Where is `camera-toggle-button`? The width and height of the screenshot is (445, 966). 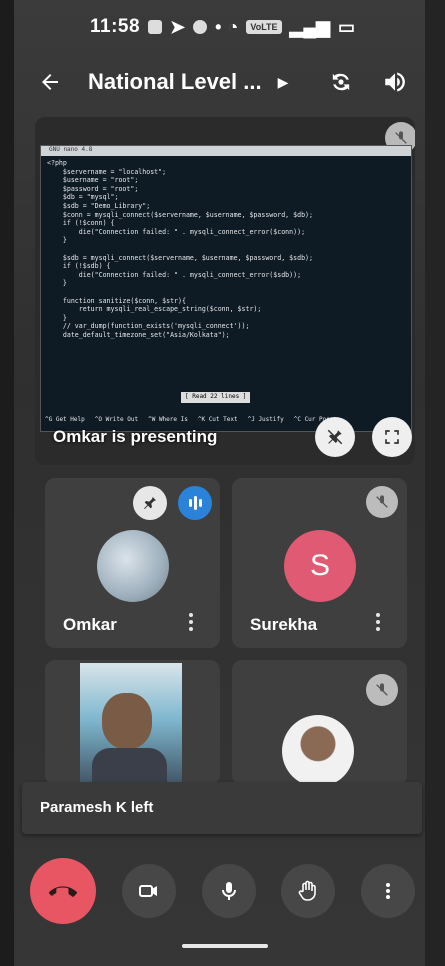 camera-toggle-button is located at coordinates (148, 891).